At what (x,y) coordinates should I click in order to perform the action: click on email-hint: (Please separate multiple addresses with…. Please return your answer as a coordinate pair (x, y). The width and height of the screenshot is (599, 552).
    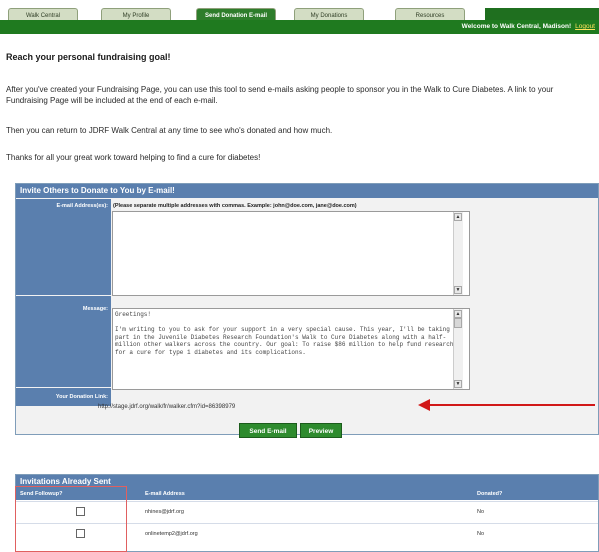
    Looking at the image, I should click on (235, 206).